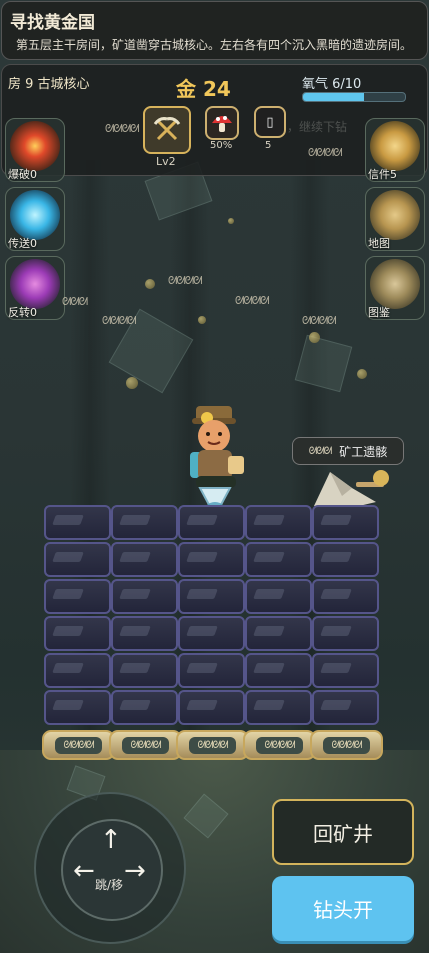 Image resolution: width=429 pixels, height=953 pixels. I want to click on joystick-label: 跳/移, so click(109, 885).